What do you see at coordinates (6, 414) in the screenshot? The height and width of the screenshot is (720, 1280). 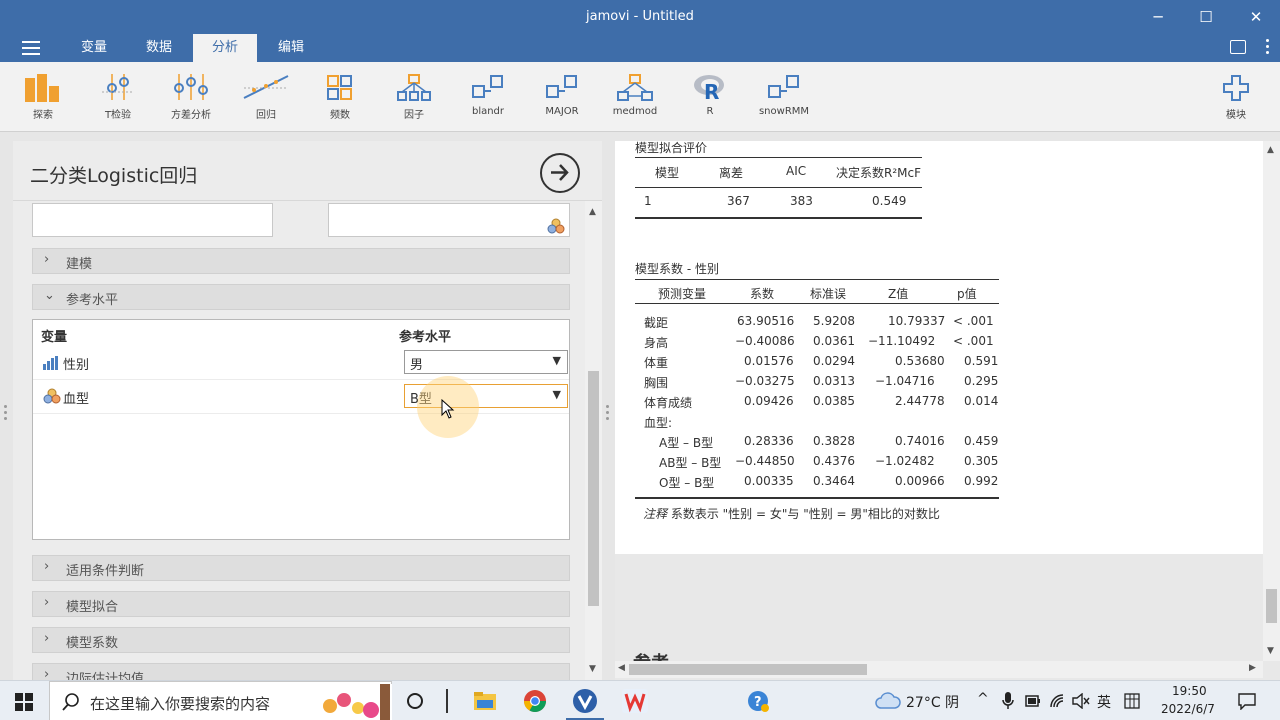 I see `left-splitter-handle` at bounding box center [6, 414].